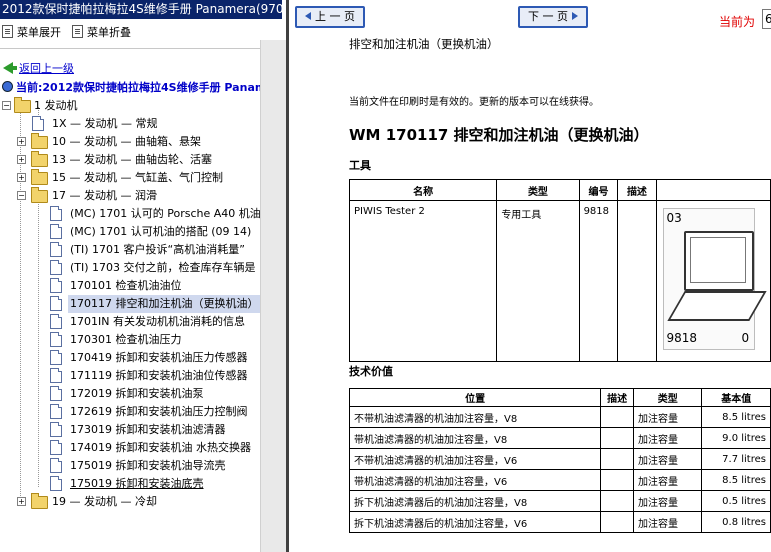 Image resolution: width=771 pixels, height=552 pixels. I want to click on tree-node-label: 170419 拆卸和安装机油压力传感器, so click(159, 357).